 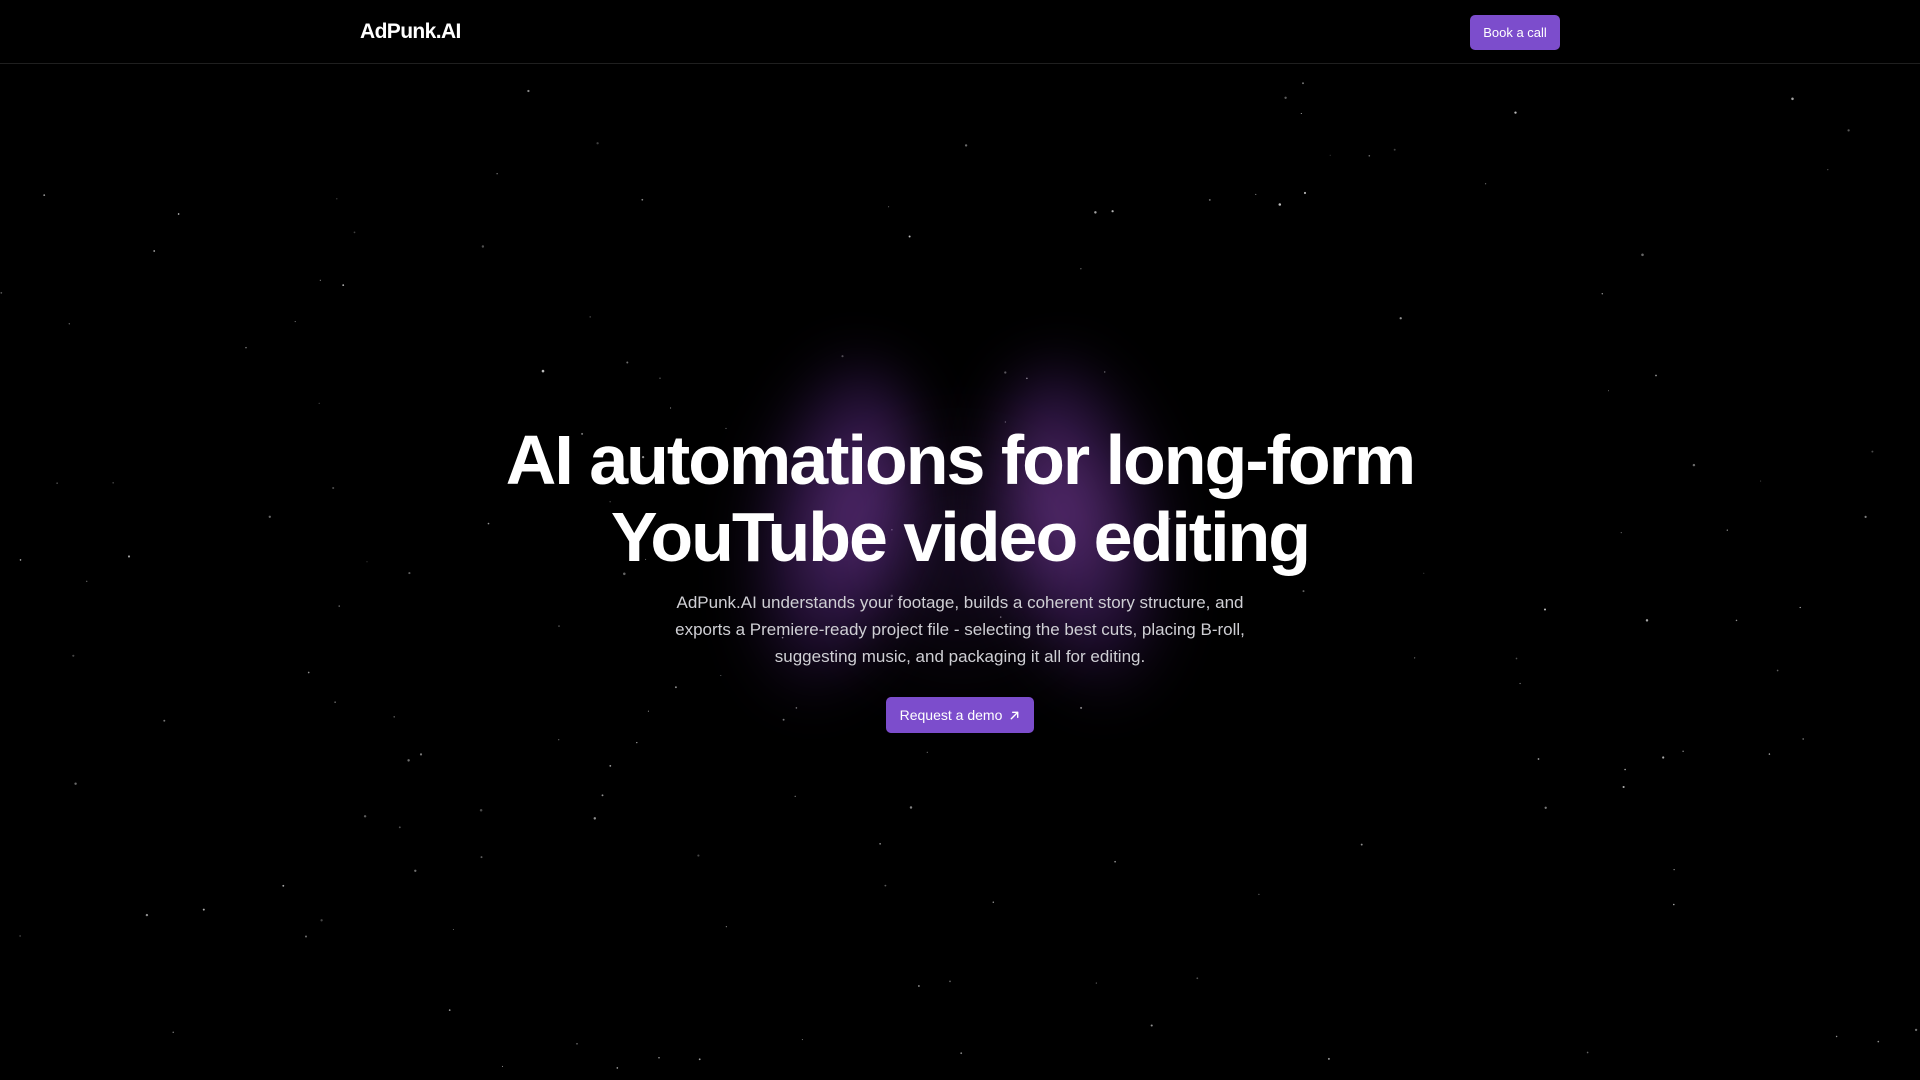 I want to click on brand-logo: AdPunk.AI, so click(x=410, y=32).